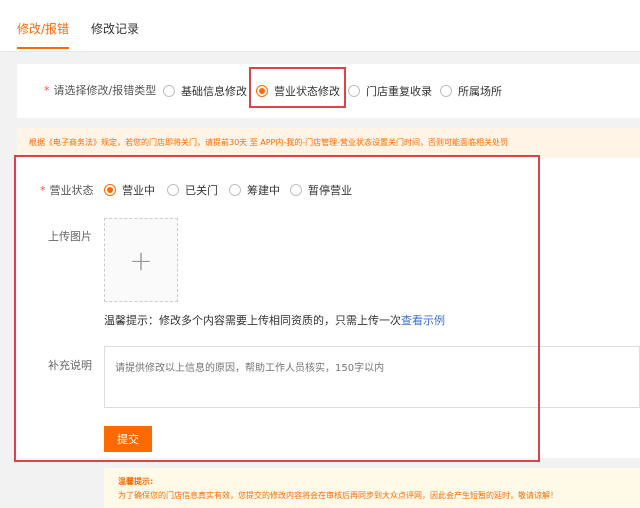  I want to click on radio-label: 所属场所, so click(480, 91).